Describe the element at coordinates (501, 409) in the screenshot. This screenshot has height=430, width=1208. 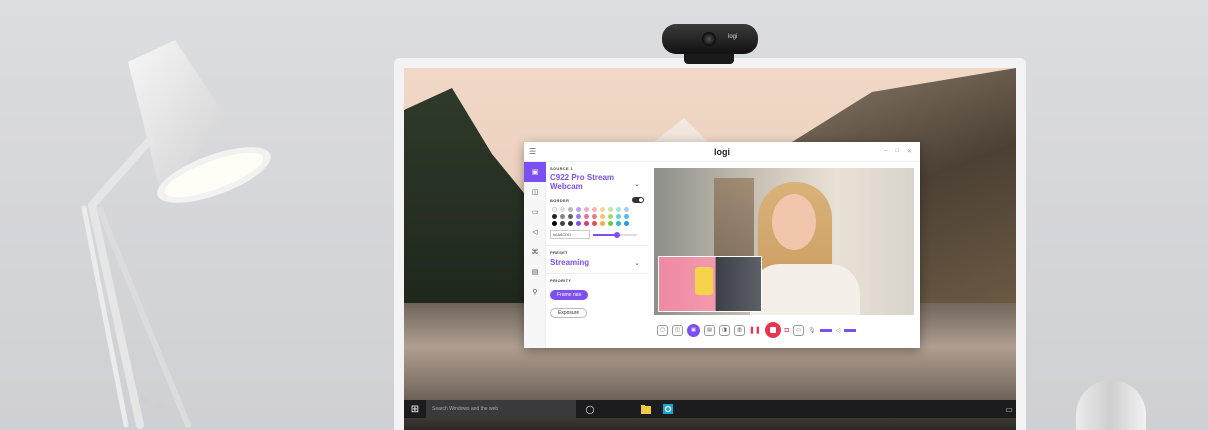
I see `taskbar-search-input: Search Windows and the web` at that location.